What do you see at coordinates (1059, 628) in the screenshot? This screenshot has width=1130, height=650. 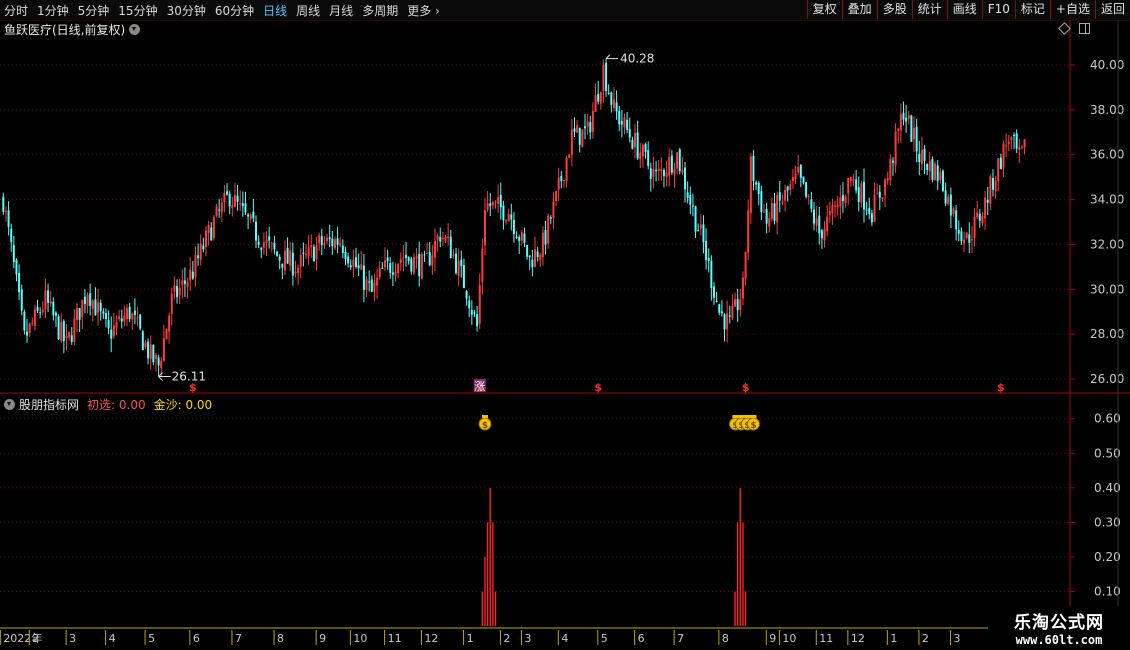 I see `watermark: 乐淘公式网 www.60lt.com` at bounding box center [1059, 628].